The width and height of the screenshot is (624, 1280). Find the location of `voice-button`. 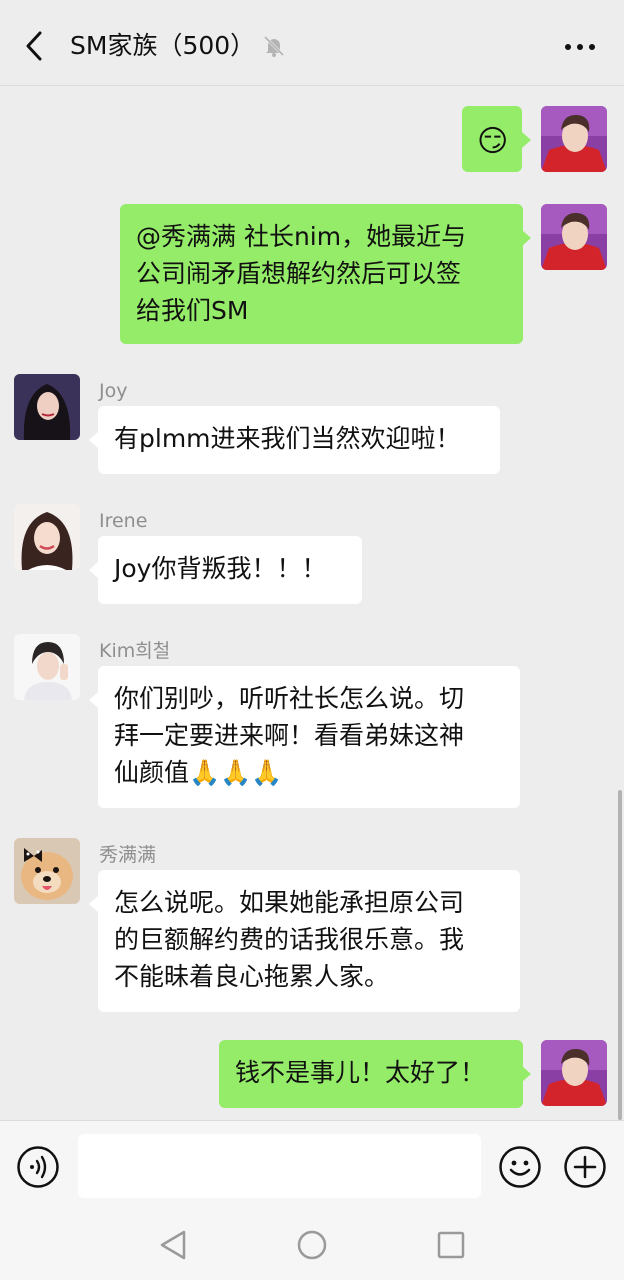

voice-button is located at coordinates (38, 1167).